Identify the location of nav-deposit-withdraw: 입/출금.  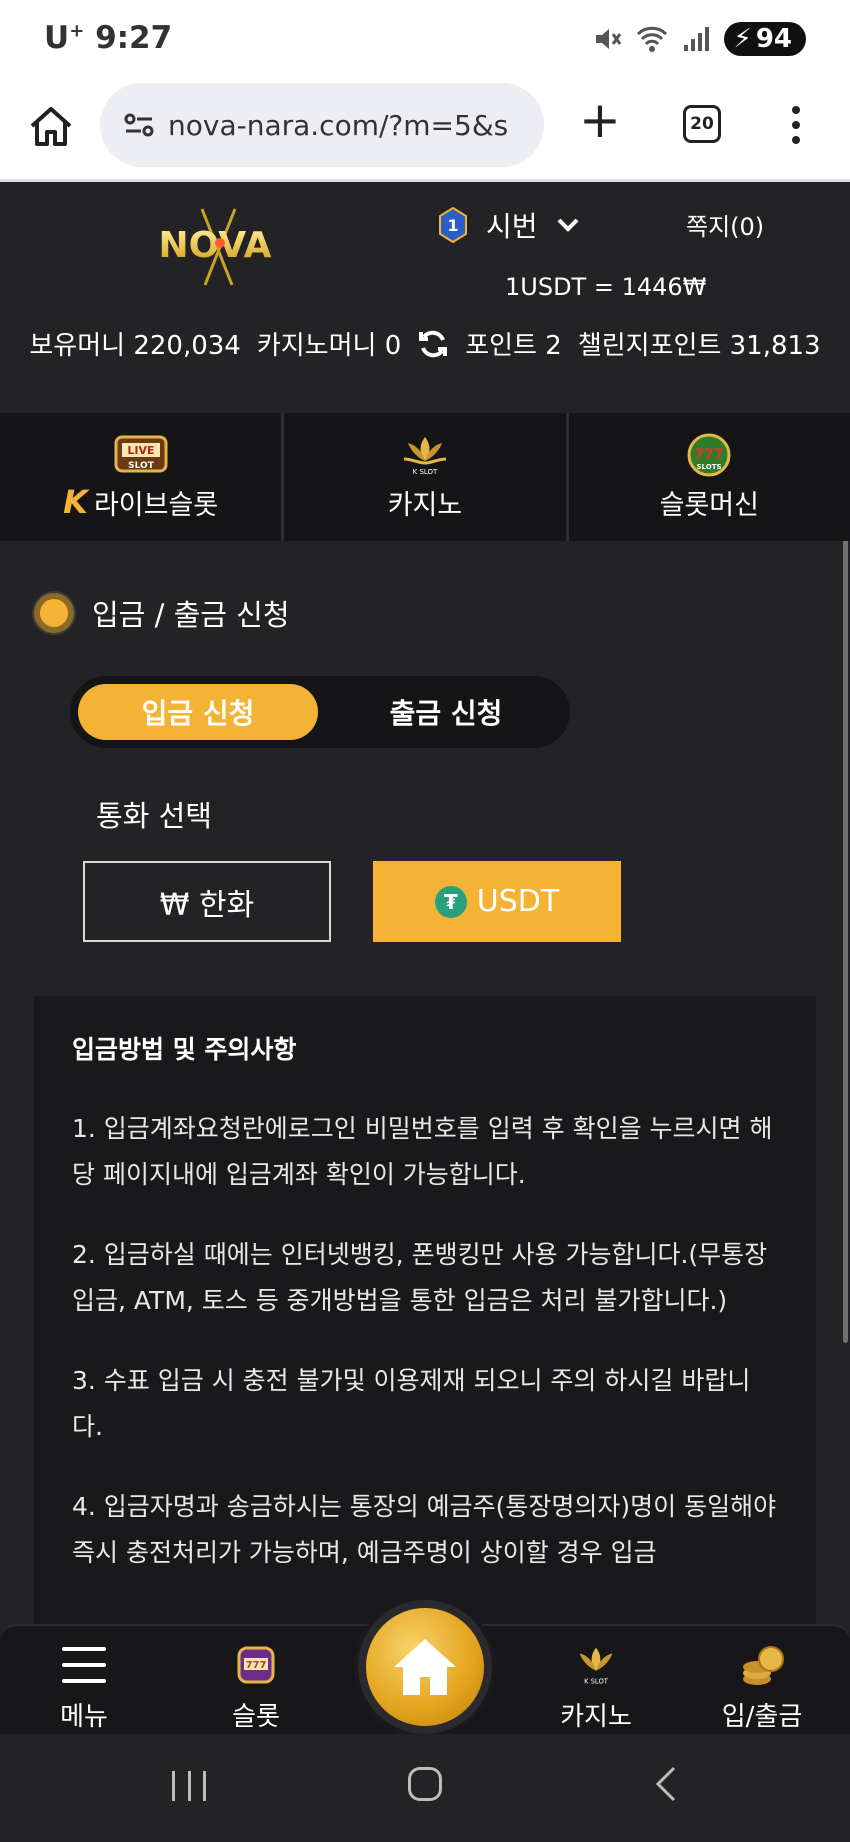
(762, 1686).